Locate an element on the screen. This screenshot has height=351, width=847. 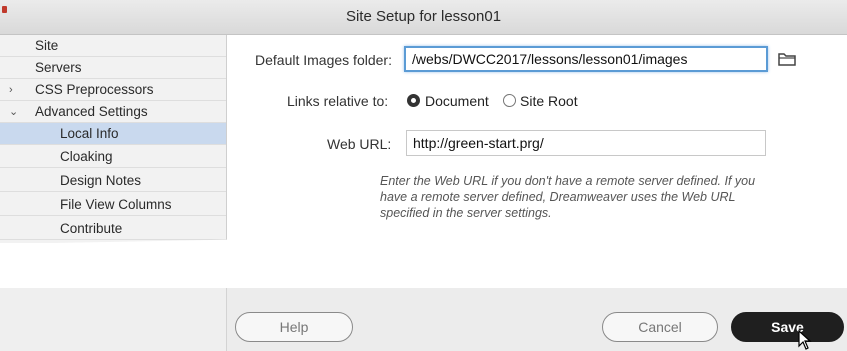
sidebar-item-label: Advanced Settings is located at coordinates (91, 111).